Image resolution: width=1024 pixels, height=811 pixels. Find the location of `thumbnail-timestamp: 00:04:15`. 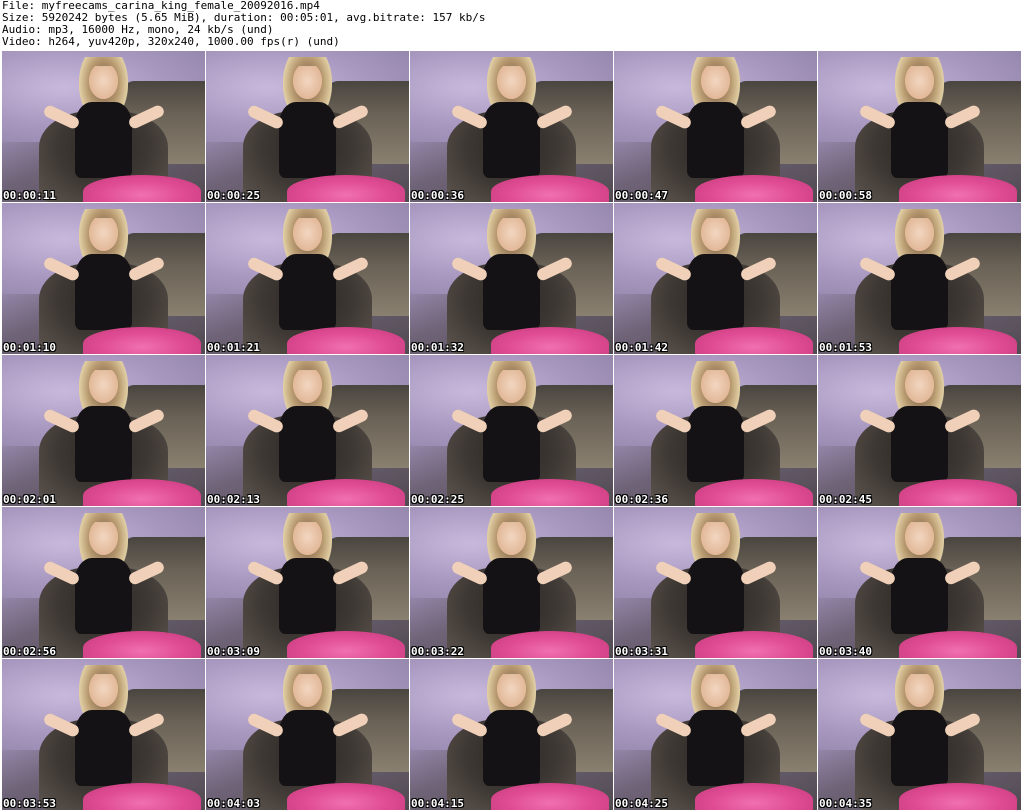

thumbnail-timestamp: 00:04:15 is located at coordinates (437, 803).